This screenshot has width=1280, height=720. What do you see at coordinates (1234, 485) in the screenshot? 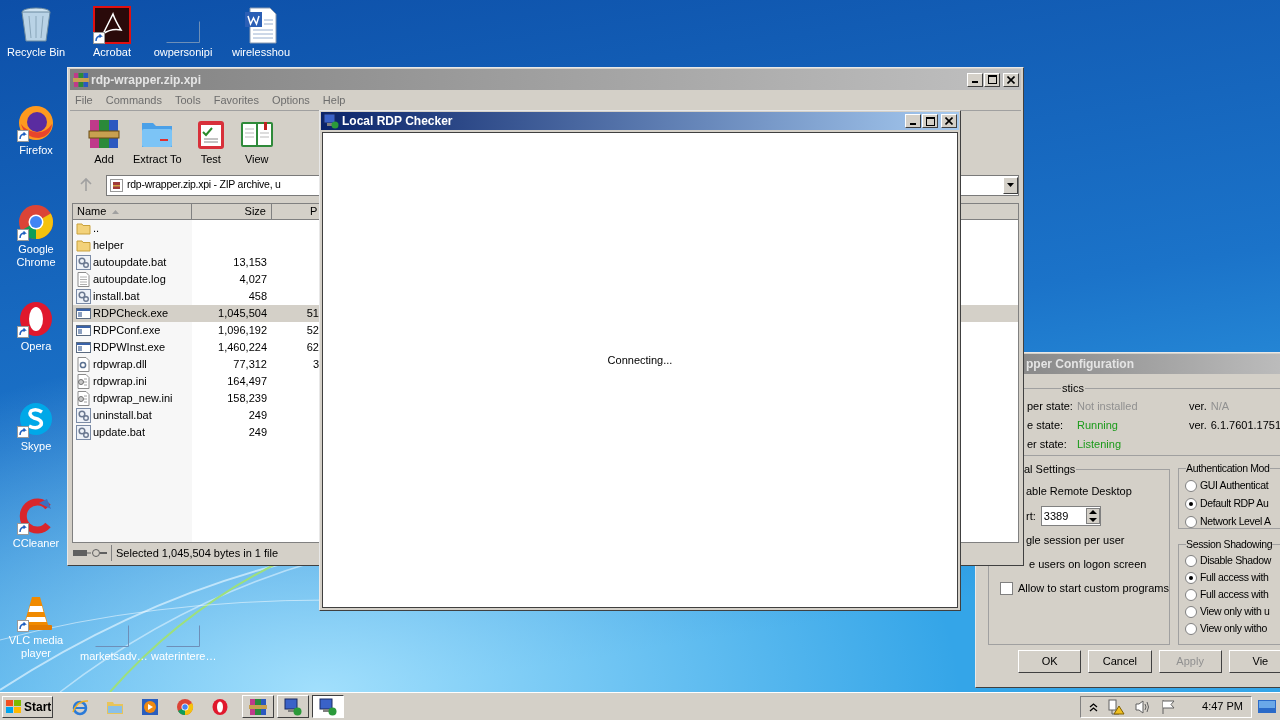
I see `option-label: GUI Authenticat` at bounding box center [1234, 485].